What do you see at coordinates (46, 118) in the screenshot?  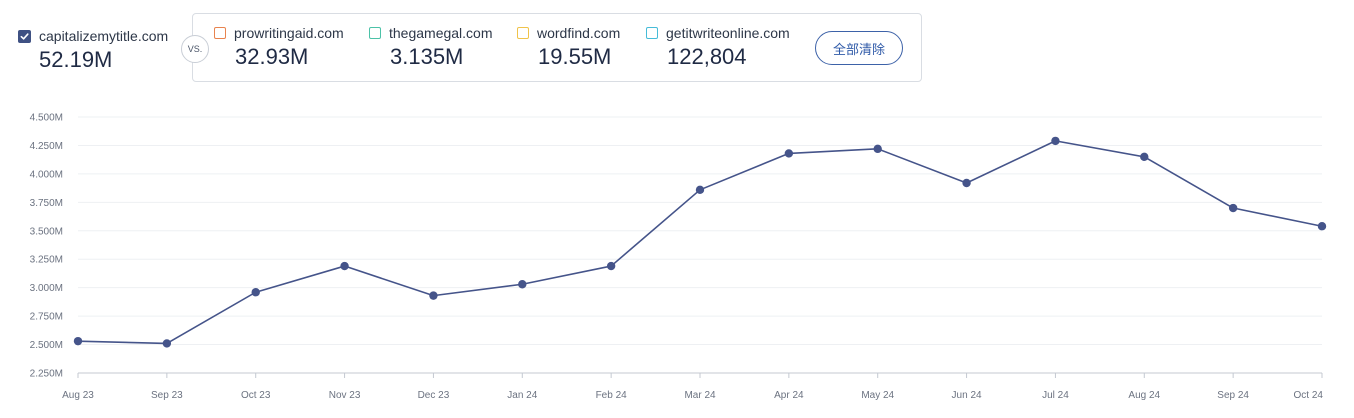 I see `y-tick-label: 4.500M` at bounding box center [46, 118].